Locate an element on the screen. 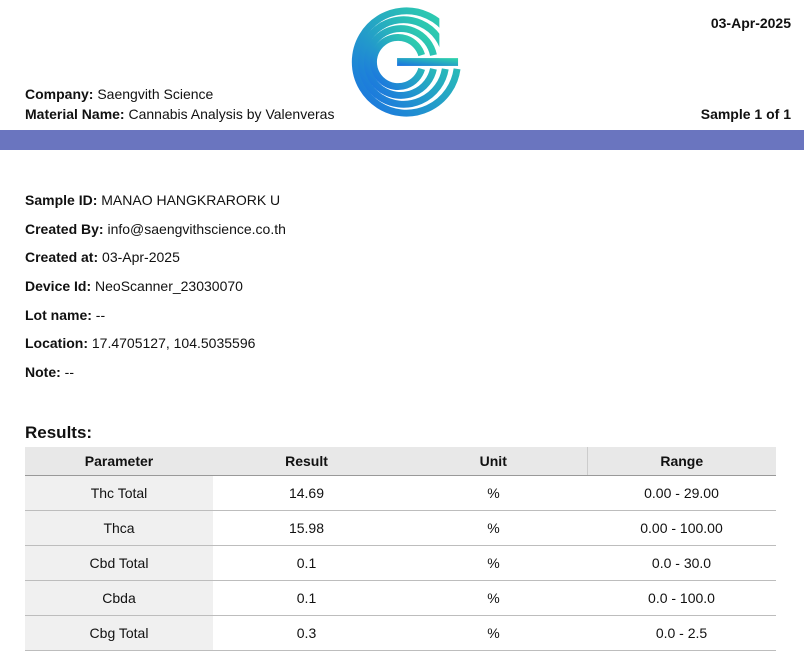 The height and width of the screenshot is (651, 804). table-row: Thca 15.98 % 0.00 - 100.00 is located at coordinates (400, 528).